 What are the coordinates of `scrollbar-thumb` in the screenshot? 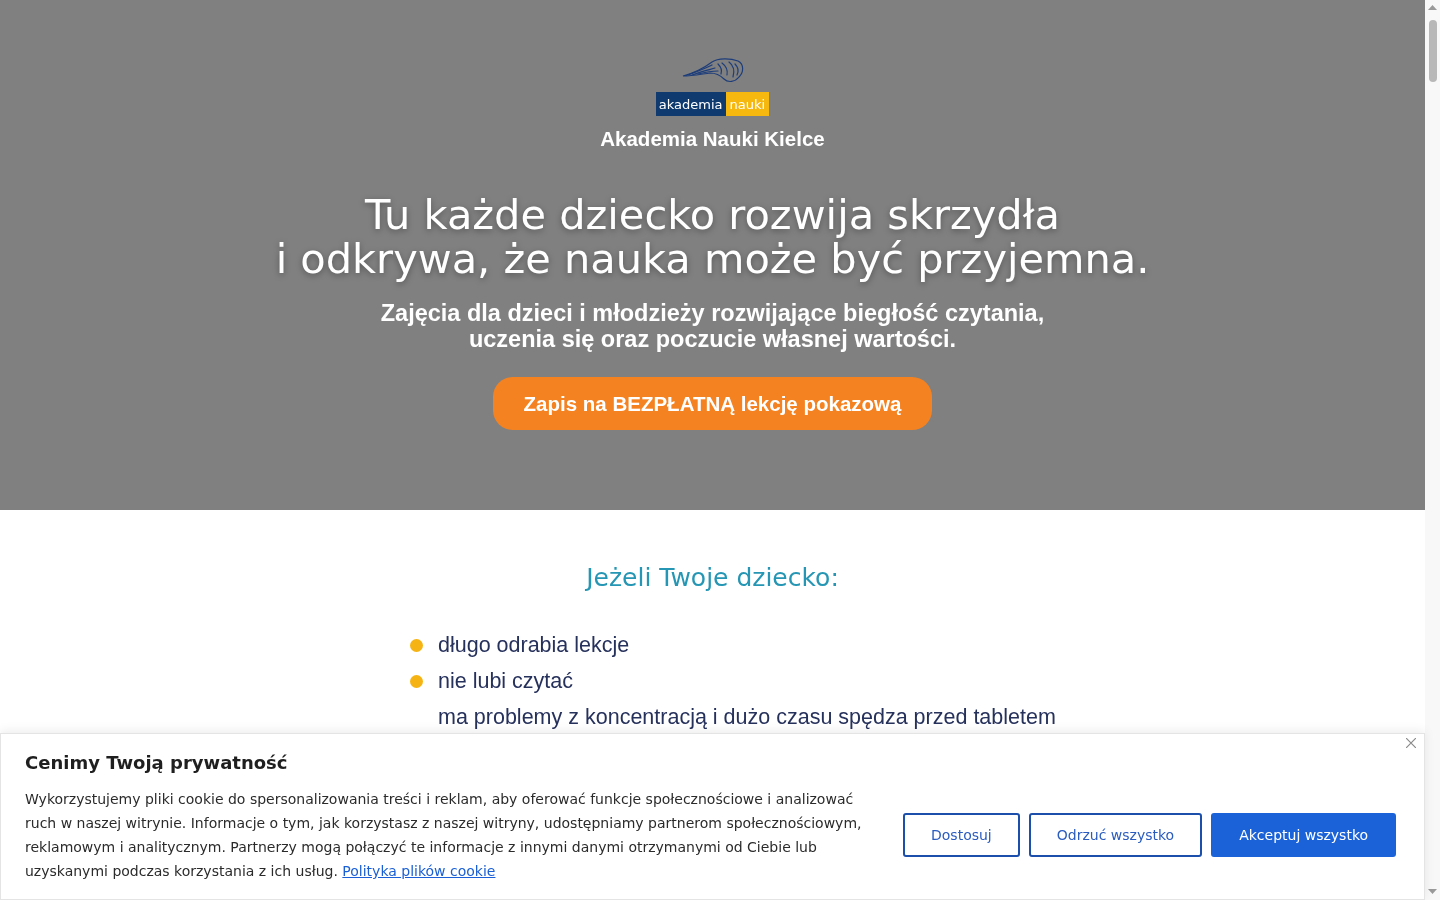 It's located at (1432, 51).